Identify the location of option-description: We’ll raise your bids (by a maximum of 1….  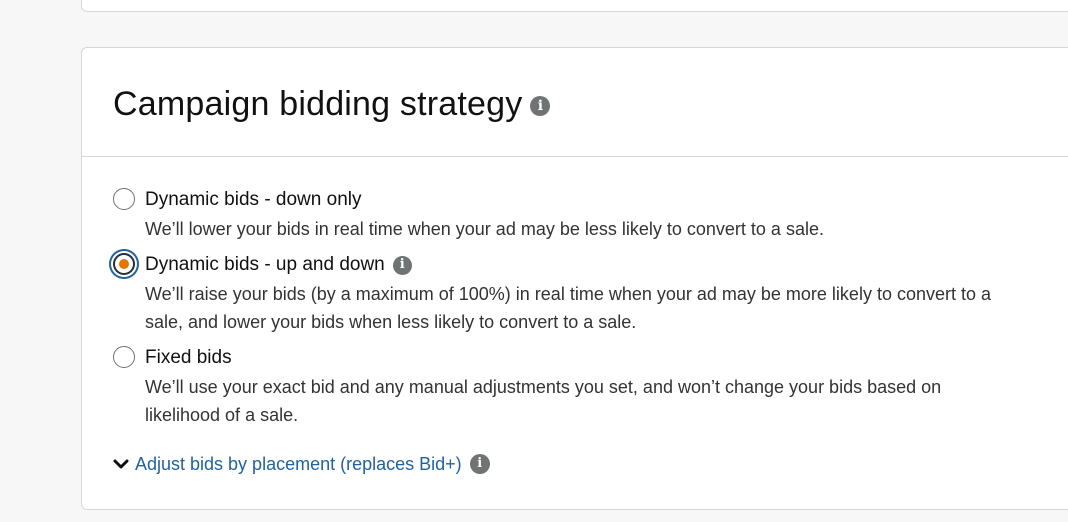
(568, 308).